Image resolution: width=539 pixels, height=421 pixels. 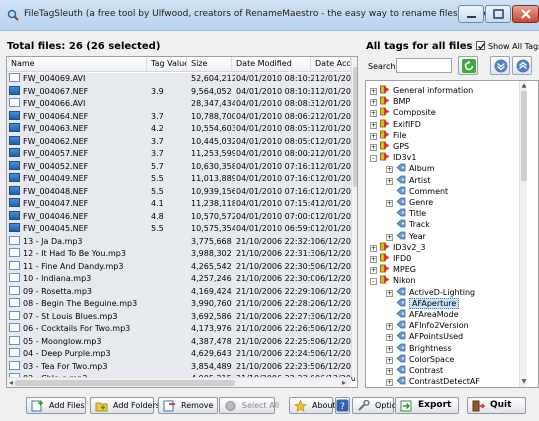 What do you see at coordinates (500, 65) in the screenshot?
I see `expand-all-button` at bounding box center [500, 65].